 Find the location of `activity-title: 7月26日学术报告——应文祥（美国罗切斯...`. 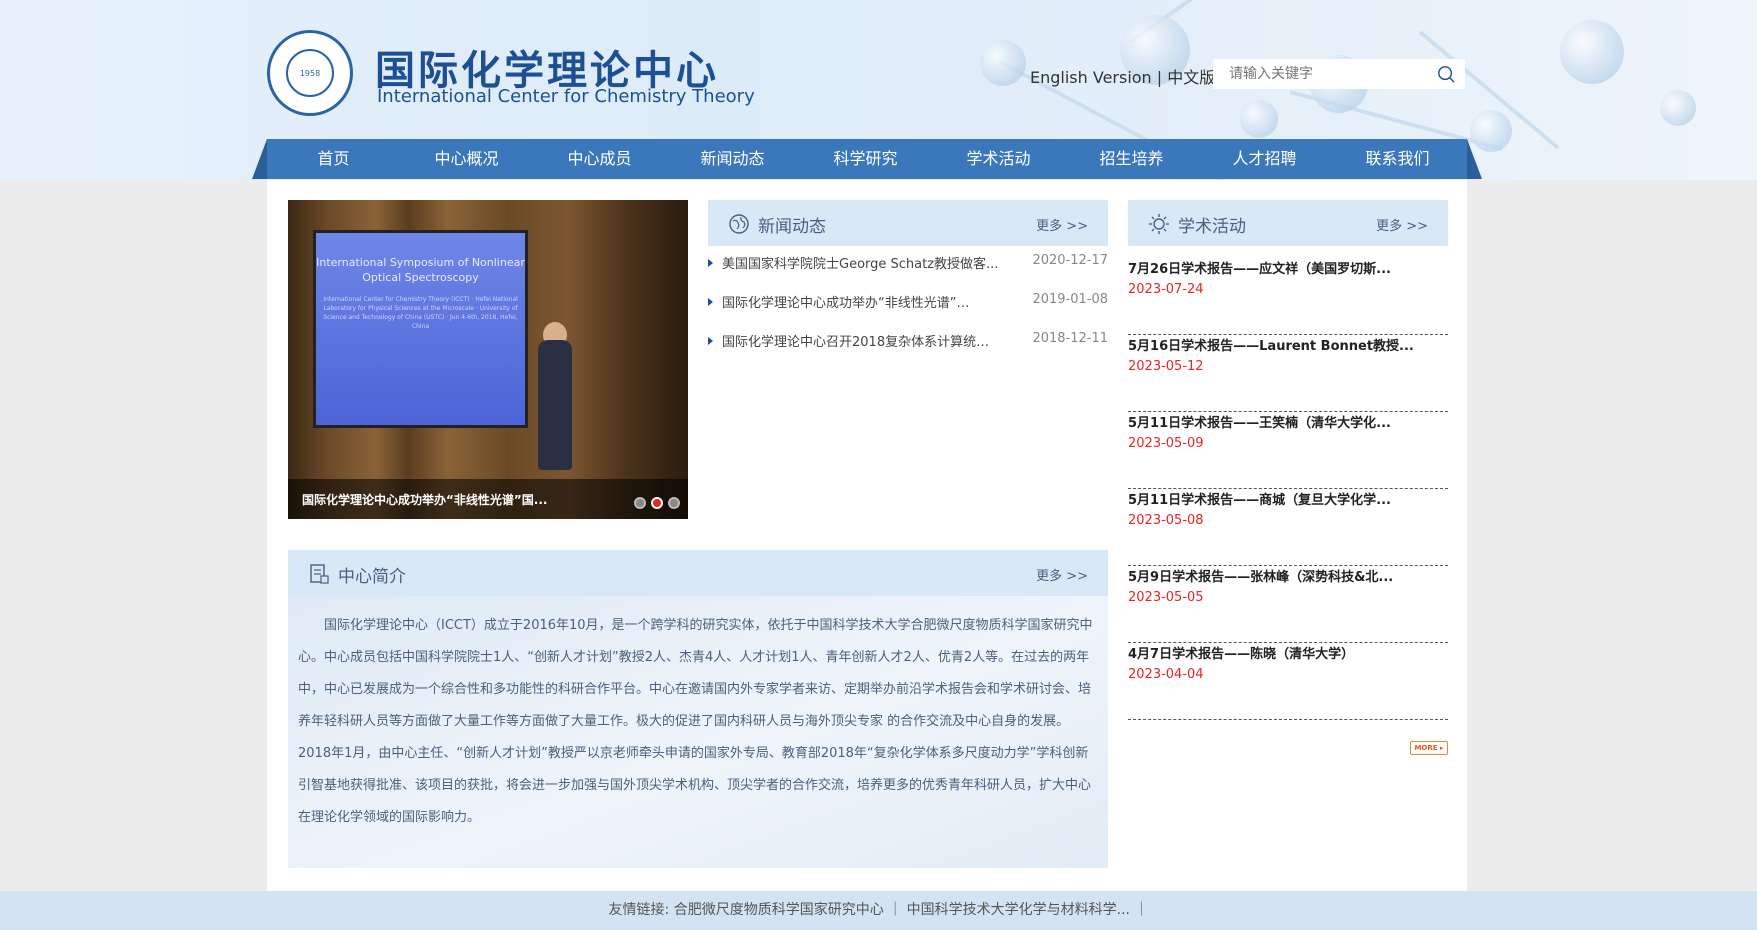

activity-title: 7月26日学术报告——应文祥（美国罗切斯... is located at coordinates (1259, 267).